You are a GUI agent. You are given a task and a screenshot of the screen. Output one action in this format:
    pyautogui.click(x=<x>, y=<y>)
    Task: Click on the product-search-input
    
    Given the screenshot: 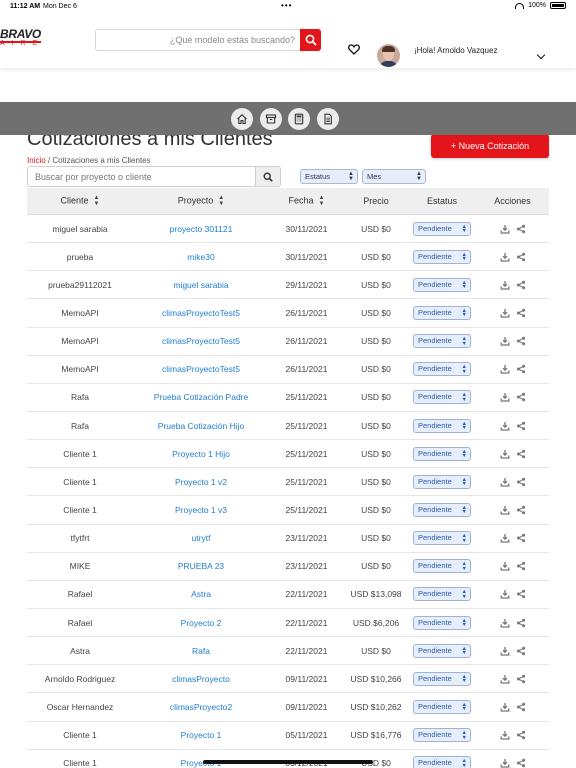 What is the action you would take?
    pyautogui.click(x=198, y=40)
    